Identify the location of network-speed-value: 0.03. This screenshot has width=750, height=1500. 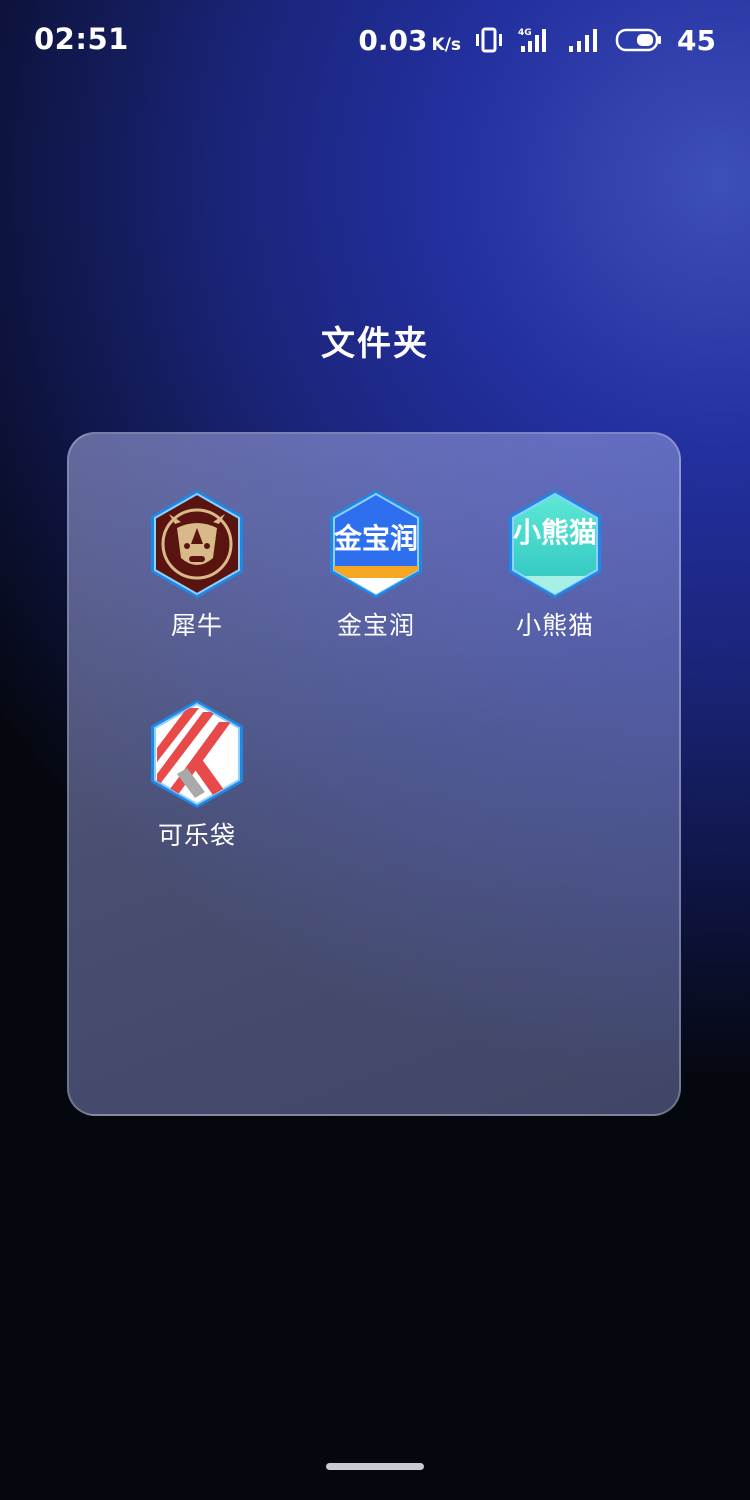
(393, 40).